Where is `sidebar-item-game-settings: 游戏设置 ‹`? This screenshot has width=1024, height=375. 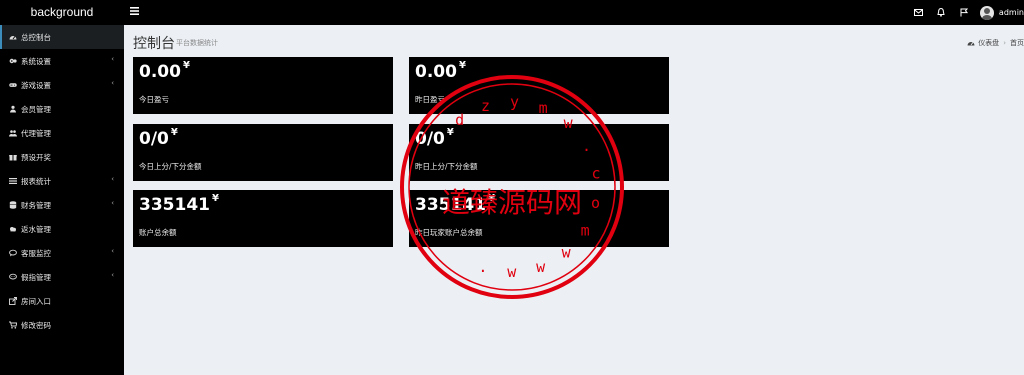 sidebar-item-game-settings: 游戏设置 ‹ is located at coordinates (62, 85).